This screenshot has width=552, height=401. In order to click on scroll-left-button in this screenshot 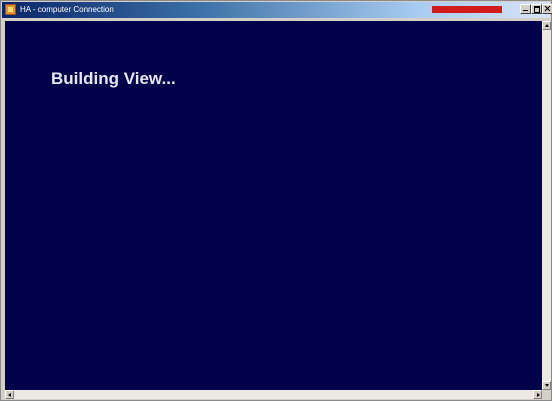, I will do `click(9, 394)`.